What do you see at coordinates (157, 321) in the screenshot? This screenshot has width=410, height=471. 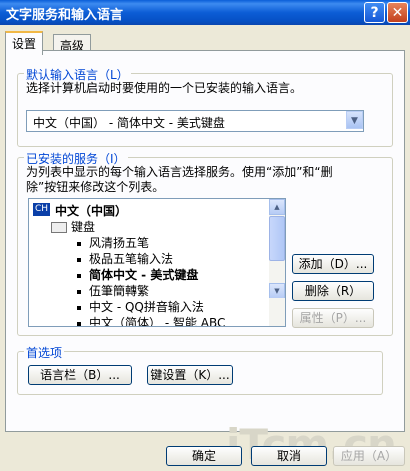 I see `service-label: 中文（简体） - 智能 ABC` at bounding box center [157, 321].